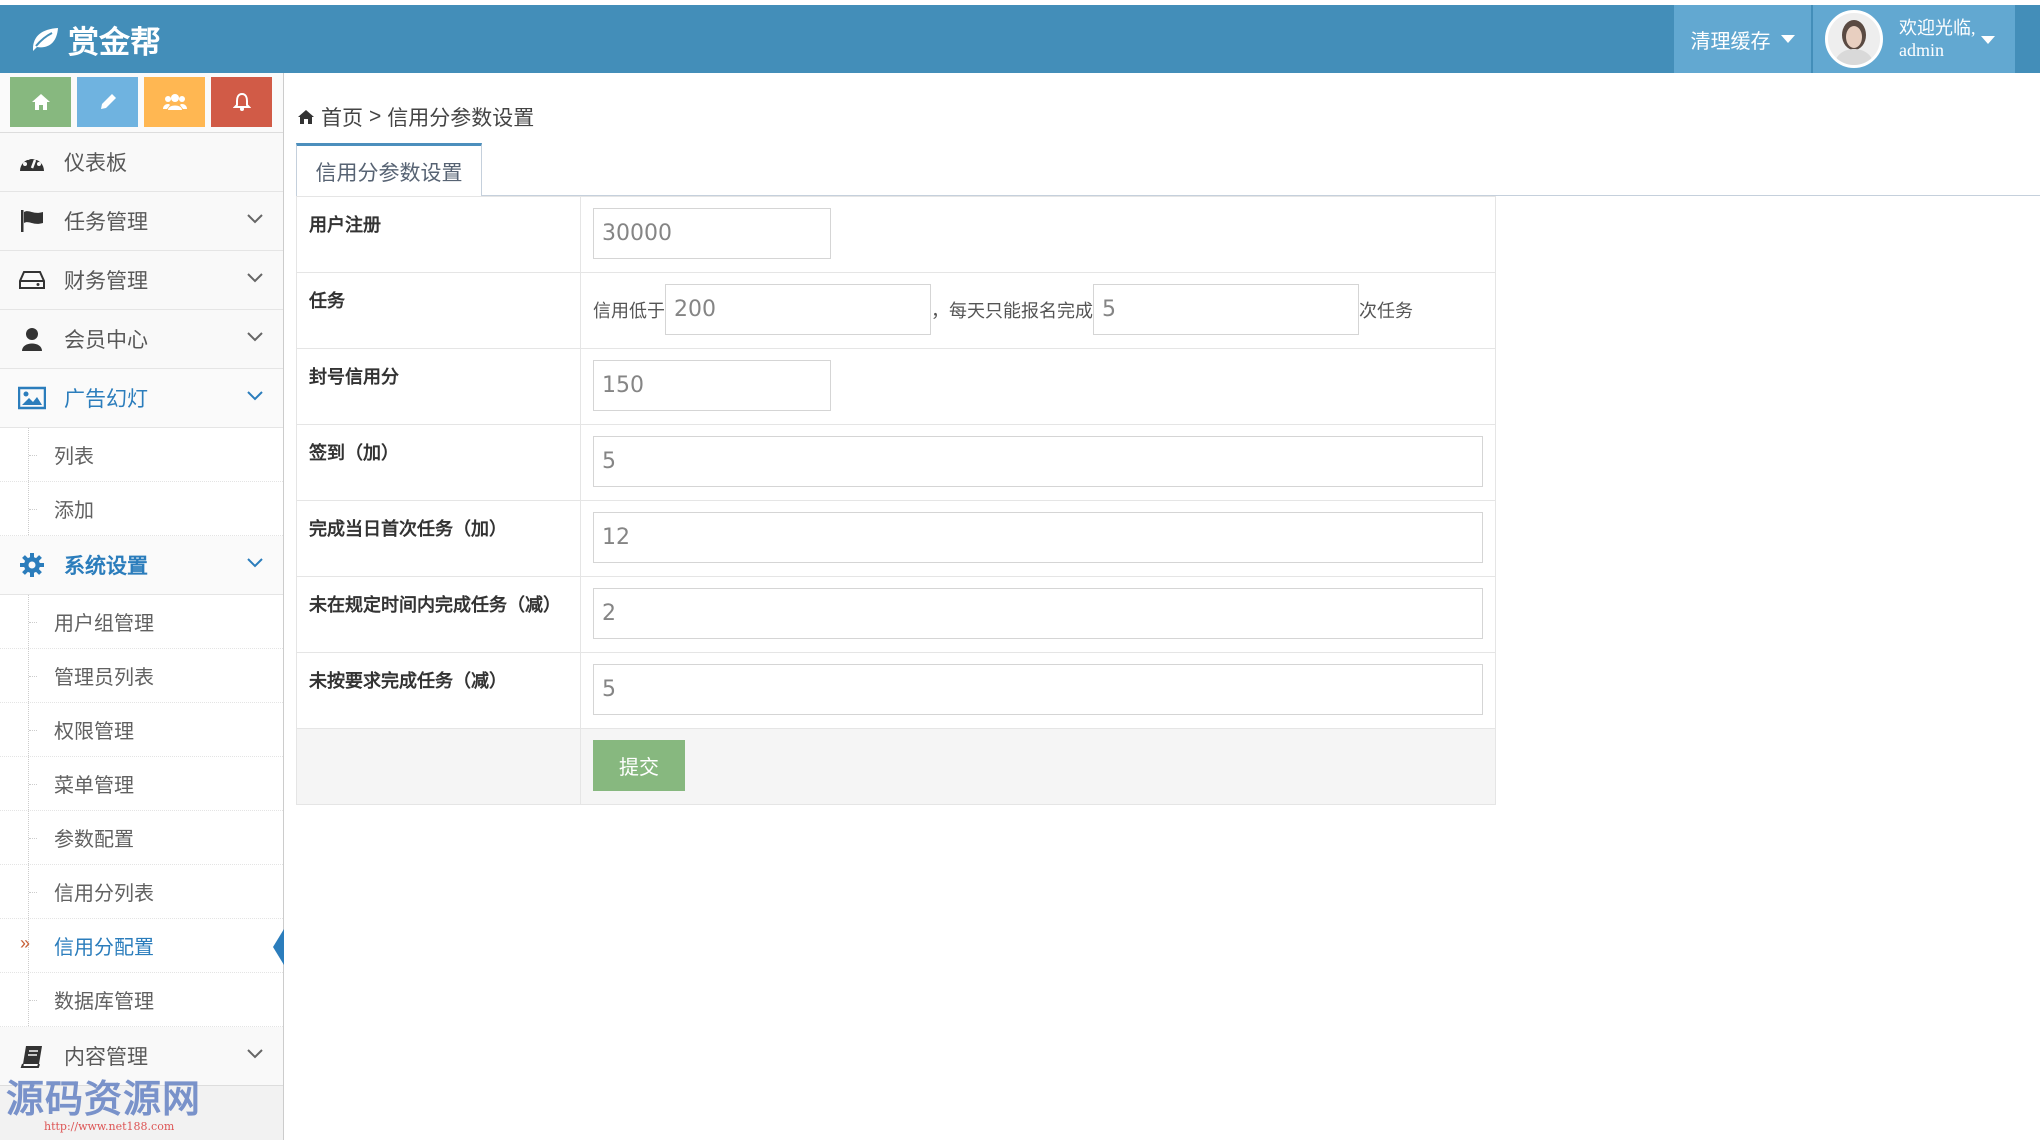 This screenshot has width=2040, height=1140. Describe the element at coordinates (32, 221) in the screenshot. I see `flag-icon` at that location.